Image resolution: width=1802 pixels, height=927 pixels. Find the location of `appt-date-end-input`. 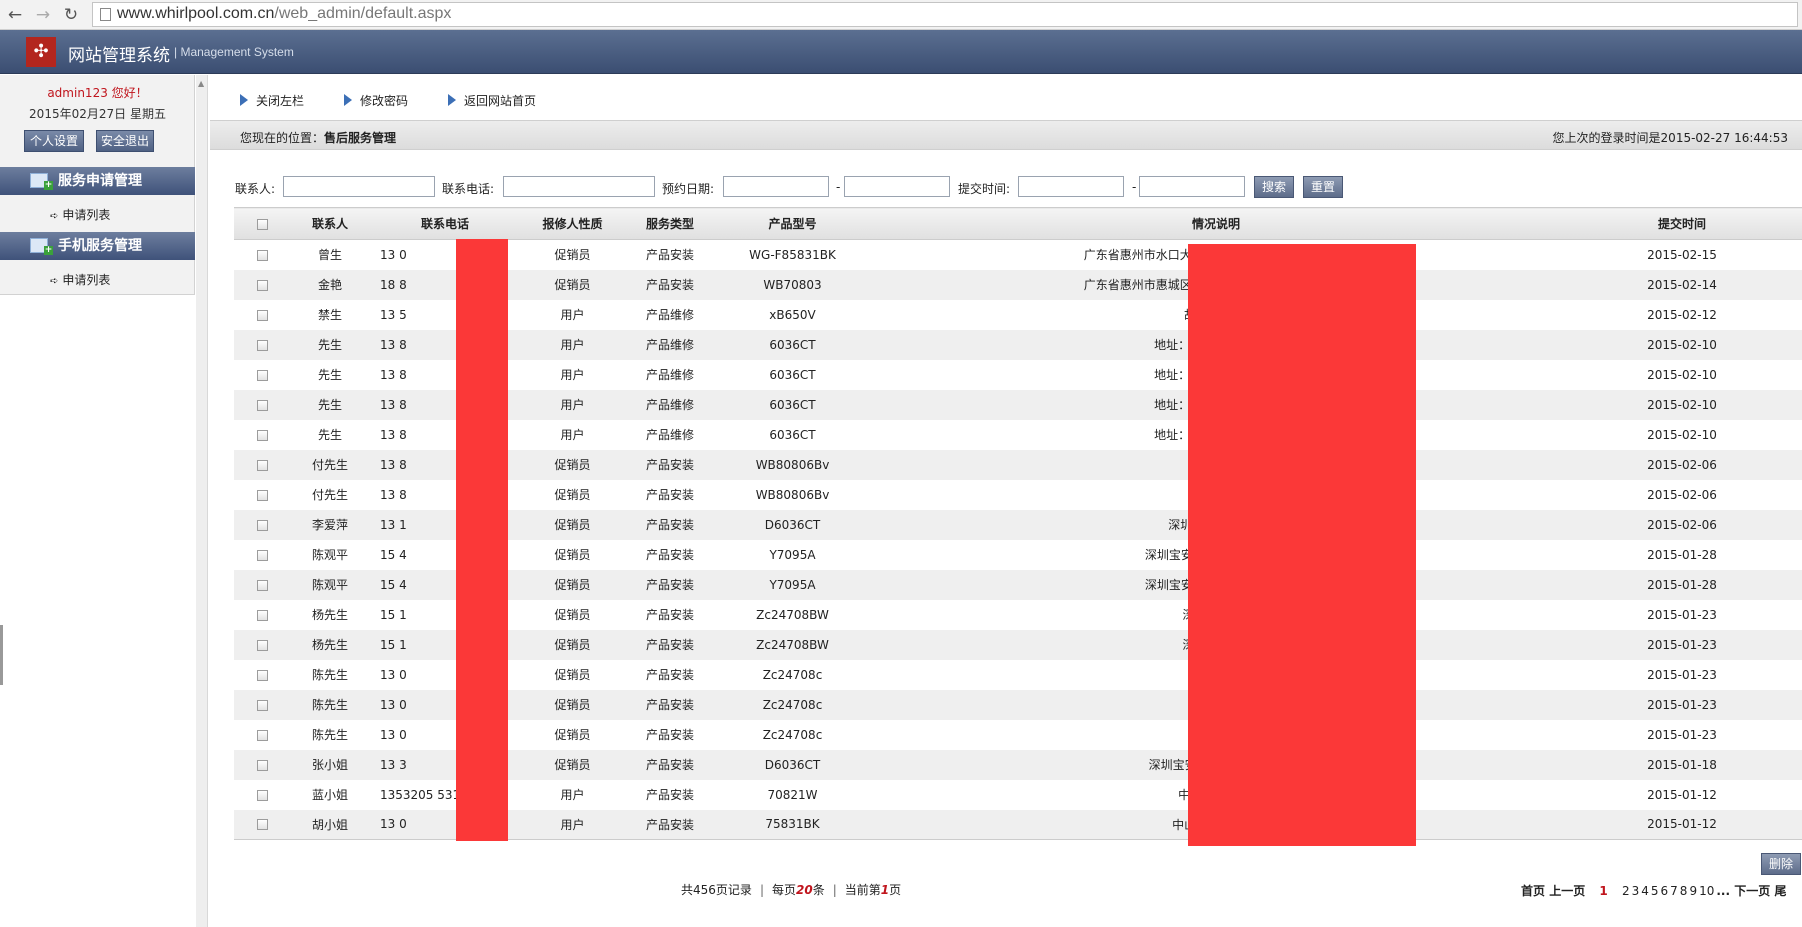

appt-date-end-input is located at coordinates (897, 186).